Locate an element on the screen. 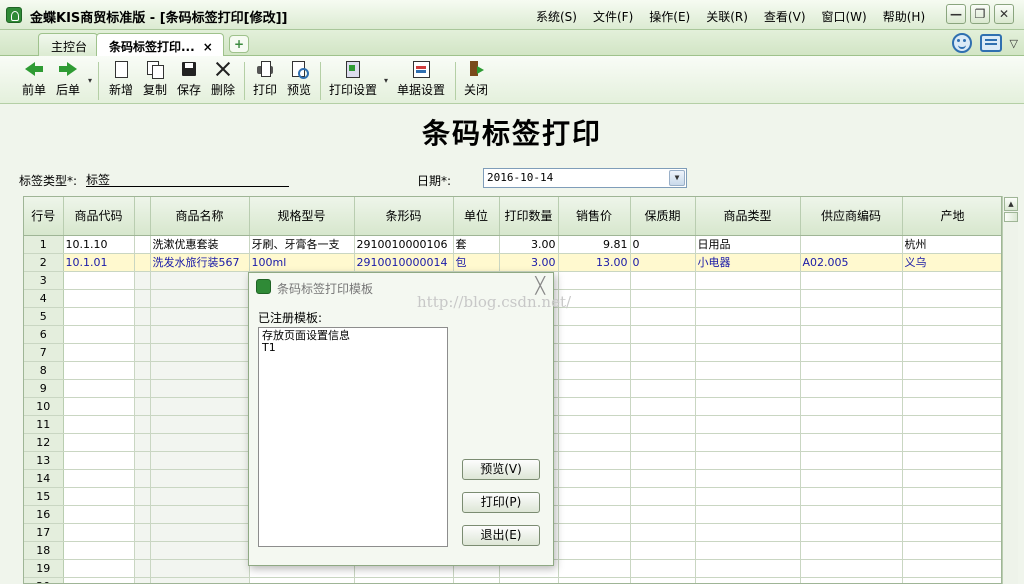  scroll-up-icon: ▲ is located at coordinates (1011, 204).